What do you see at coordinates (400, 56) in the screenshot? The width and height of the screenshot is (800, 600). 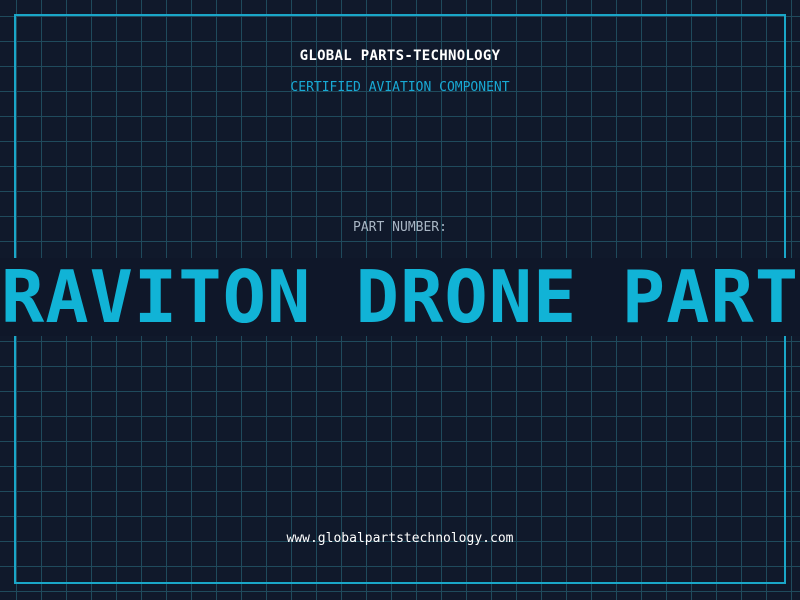 I see `company-name: GLOBAL PARTS-TECHNOLOGY` at bounding box center [400, 56].